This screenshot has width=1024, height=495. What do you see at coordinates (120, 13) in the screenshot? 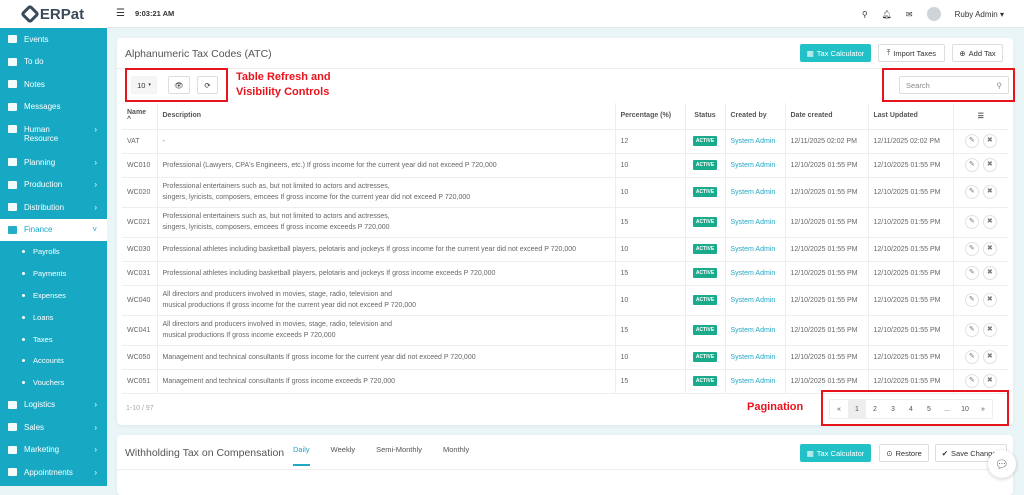
I see `menu-toggle-icon: ☰` at bounding box center [120, 13].